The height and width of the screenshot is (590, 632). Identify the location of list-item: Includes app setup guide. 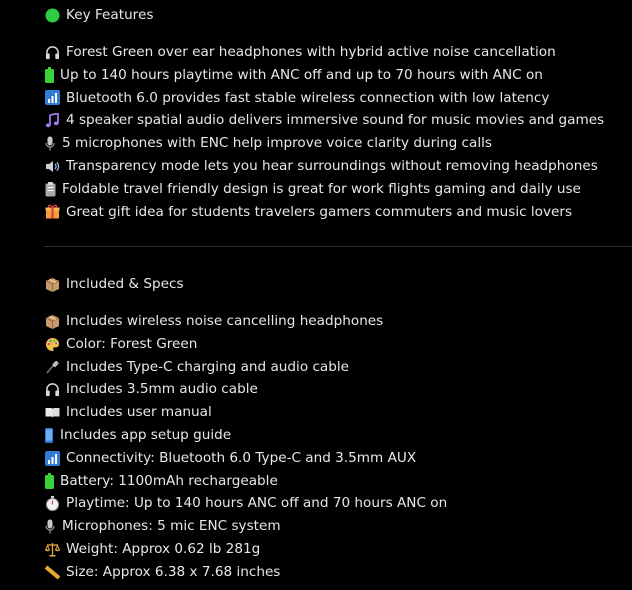
(338, 435).